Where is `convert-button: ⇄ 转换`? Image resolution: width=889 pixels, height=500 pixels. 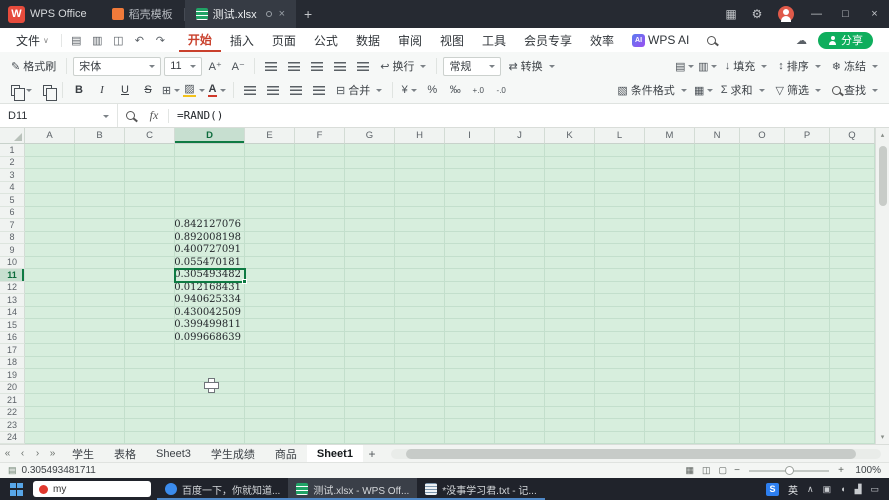
convert-button: ⇄ 转换 is located at coordinates (531, 66).